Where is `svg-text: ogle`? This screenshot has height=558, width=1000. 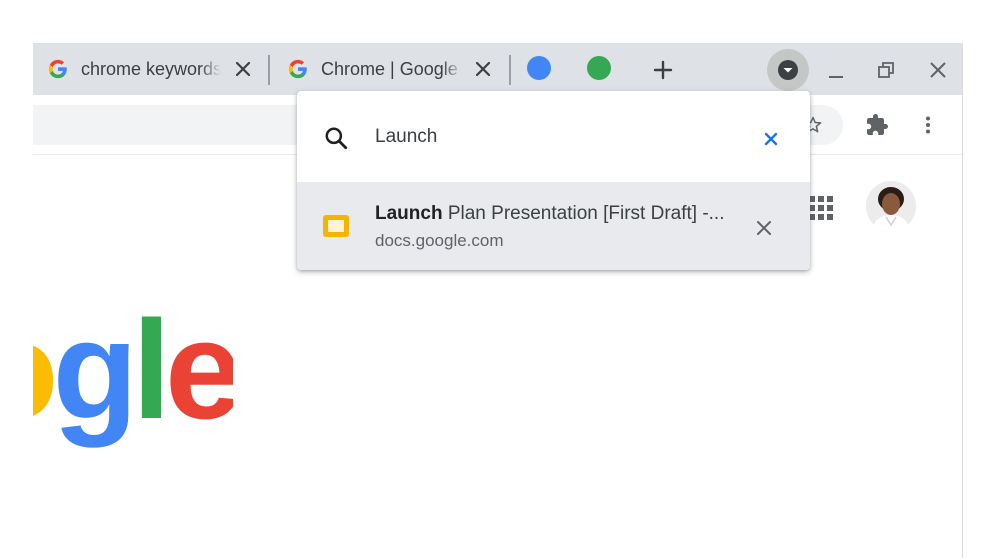
svg-text: ogle is located at coordinates (133, 369).